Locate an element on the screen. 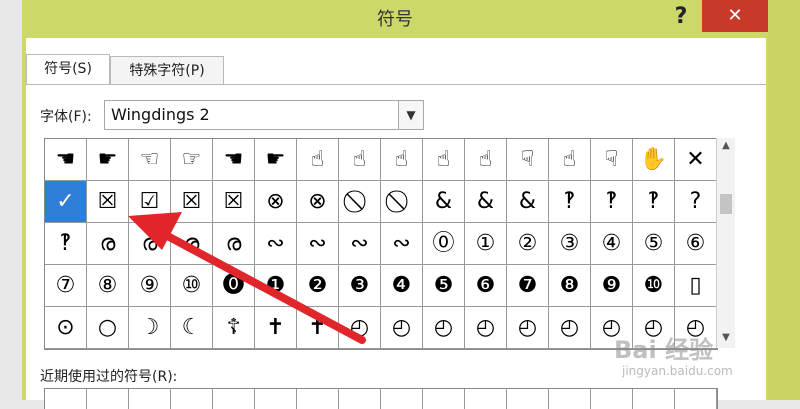 The image size is (800, 409). watermark-logo: Bai 经验 is located at coordinates (664, 350).